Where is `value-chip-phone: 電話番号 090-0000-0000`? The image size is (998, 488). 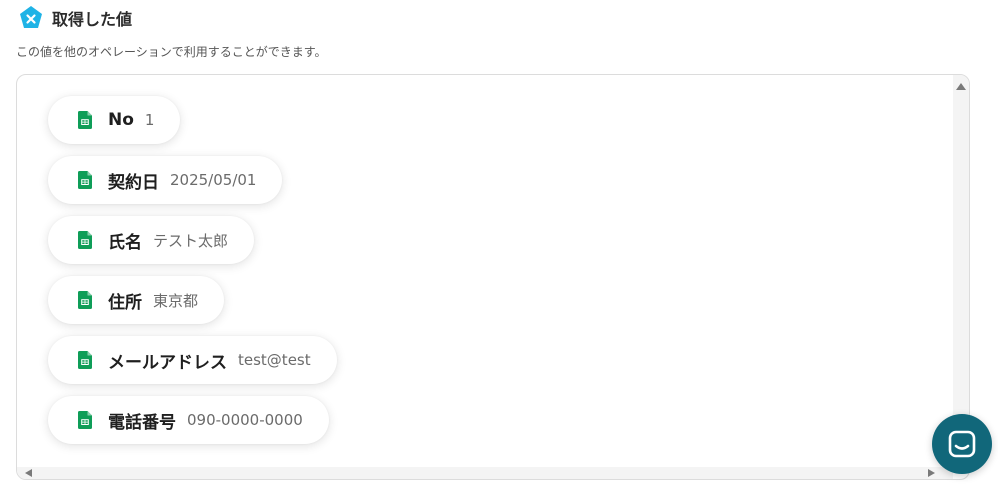 value-chip-phone: 電話番号 090-0000-0000 is located at coordinates (188, 420).